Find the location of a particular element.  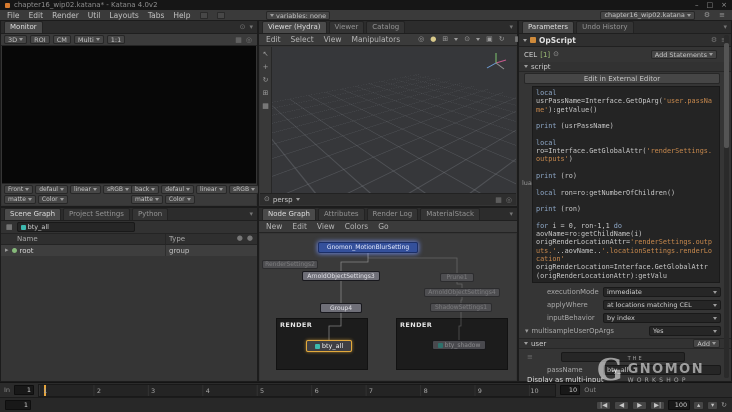

ng-menu-new: New is located at coordinates (274, 226).